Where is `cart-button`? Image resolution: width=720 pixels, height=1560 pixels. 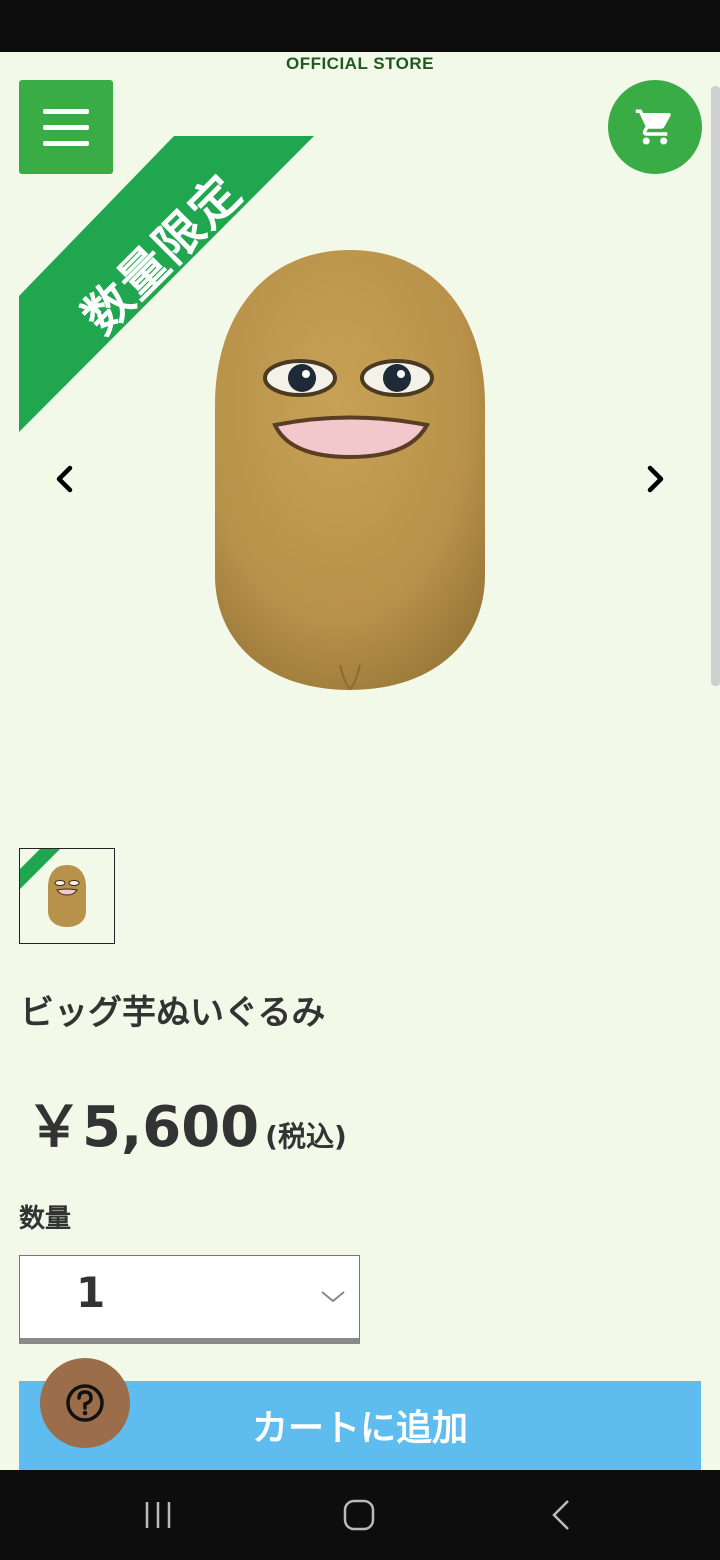
cart-button is located at coordinates (655, 127).